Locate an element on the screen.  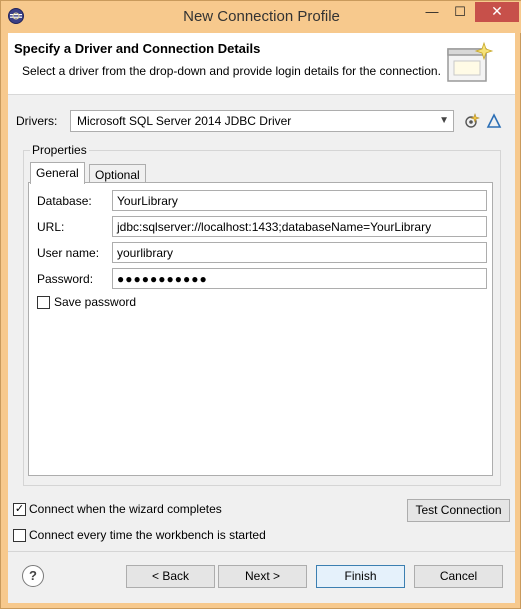
finish-button: Finish is located at coordinates (360, 576).